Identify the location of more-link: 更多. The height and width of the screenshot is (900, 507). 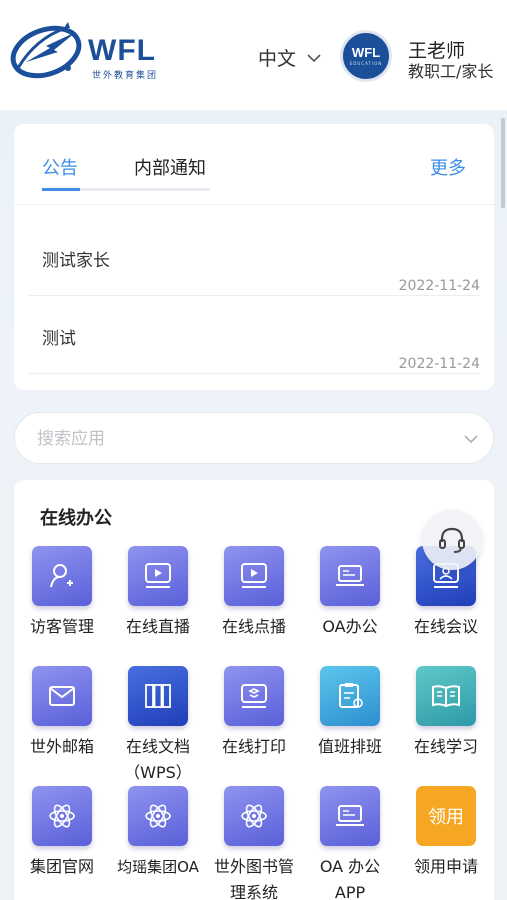
(448, 167).